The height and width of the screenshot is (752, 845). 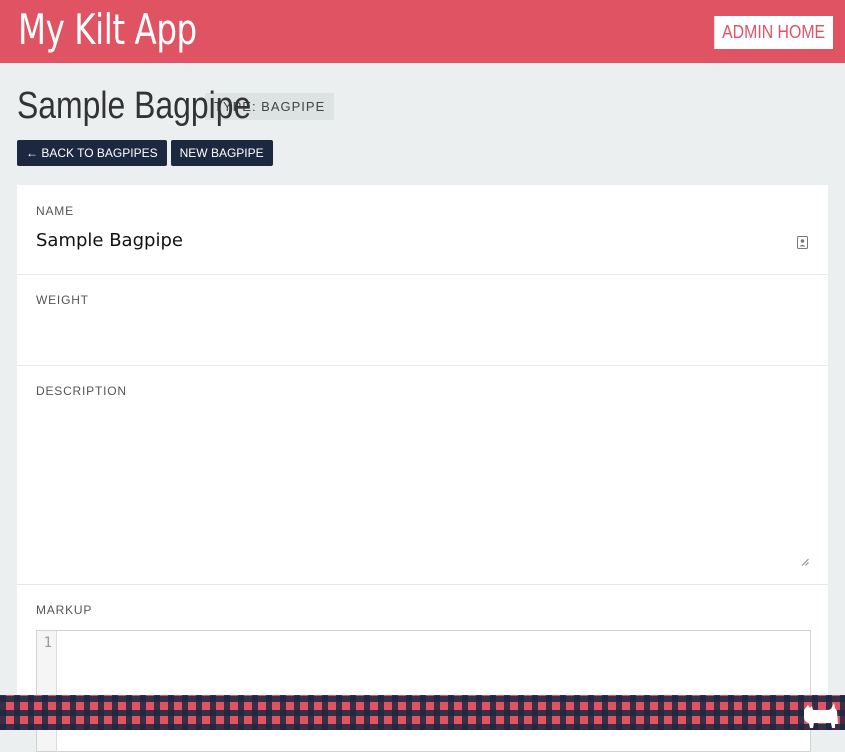 What do you see at coordinates (107, 29) in the screenshot?
I see `app-title: My Kilt App` at bounding box center [107, 29].